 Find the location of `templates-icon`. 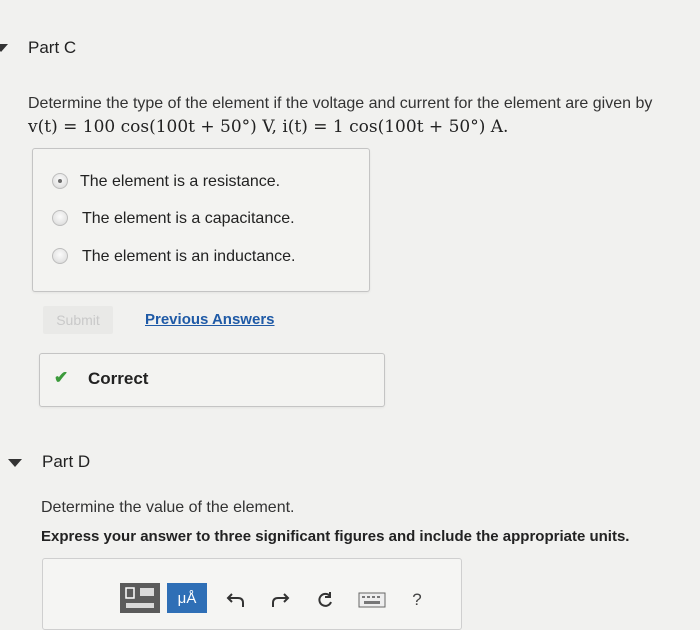

templates-icon is located at coordinates (140, 598).